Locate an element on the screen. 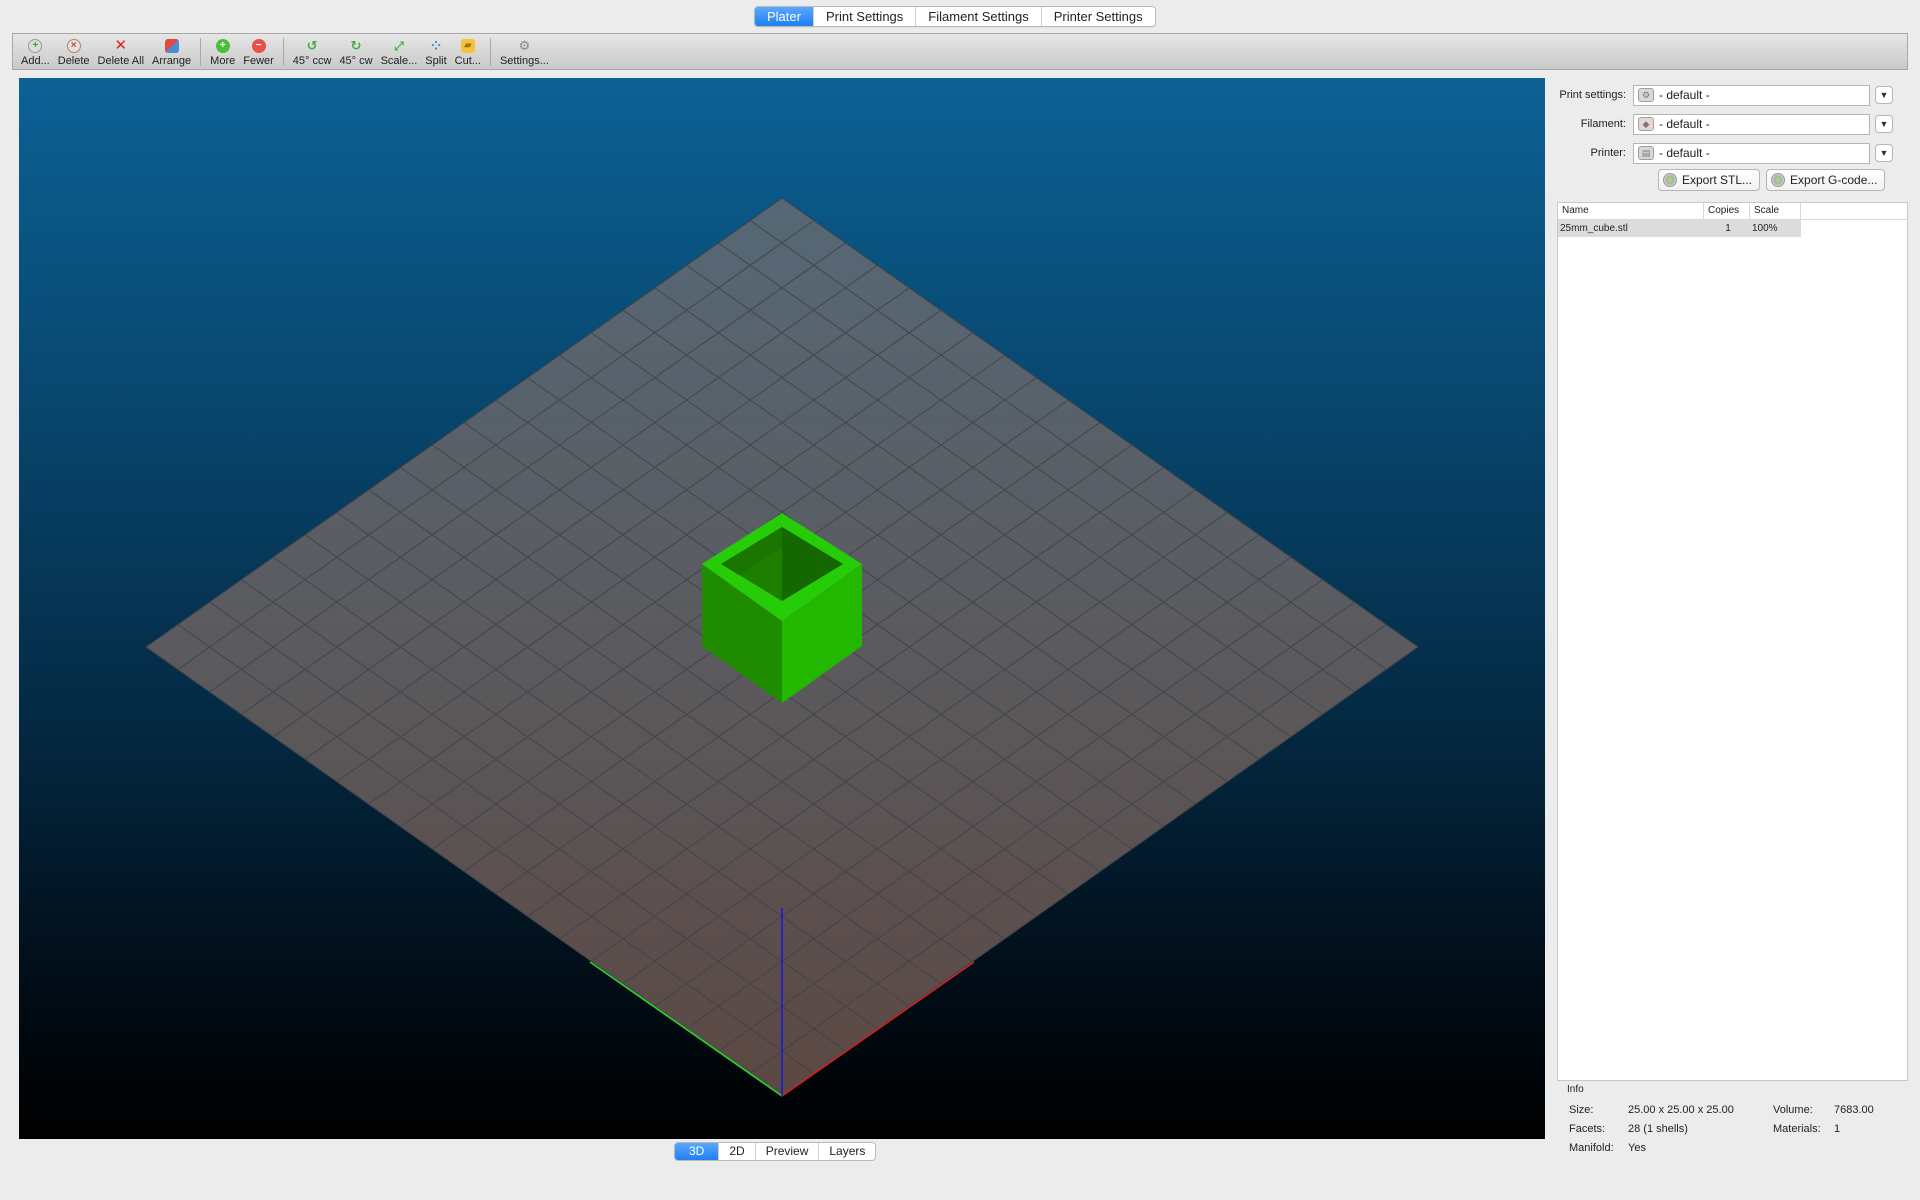 This screenshot has width=1920, height=1200. filament-row: Filament: ◆ - default - ▼ is located at coordinates (1732, 124).